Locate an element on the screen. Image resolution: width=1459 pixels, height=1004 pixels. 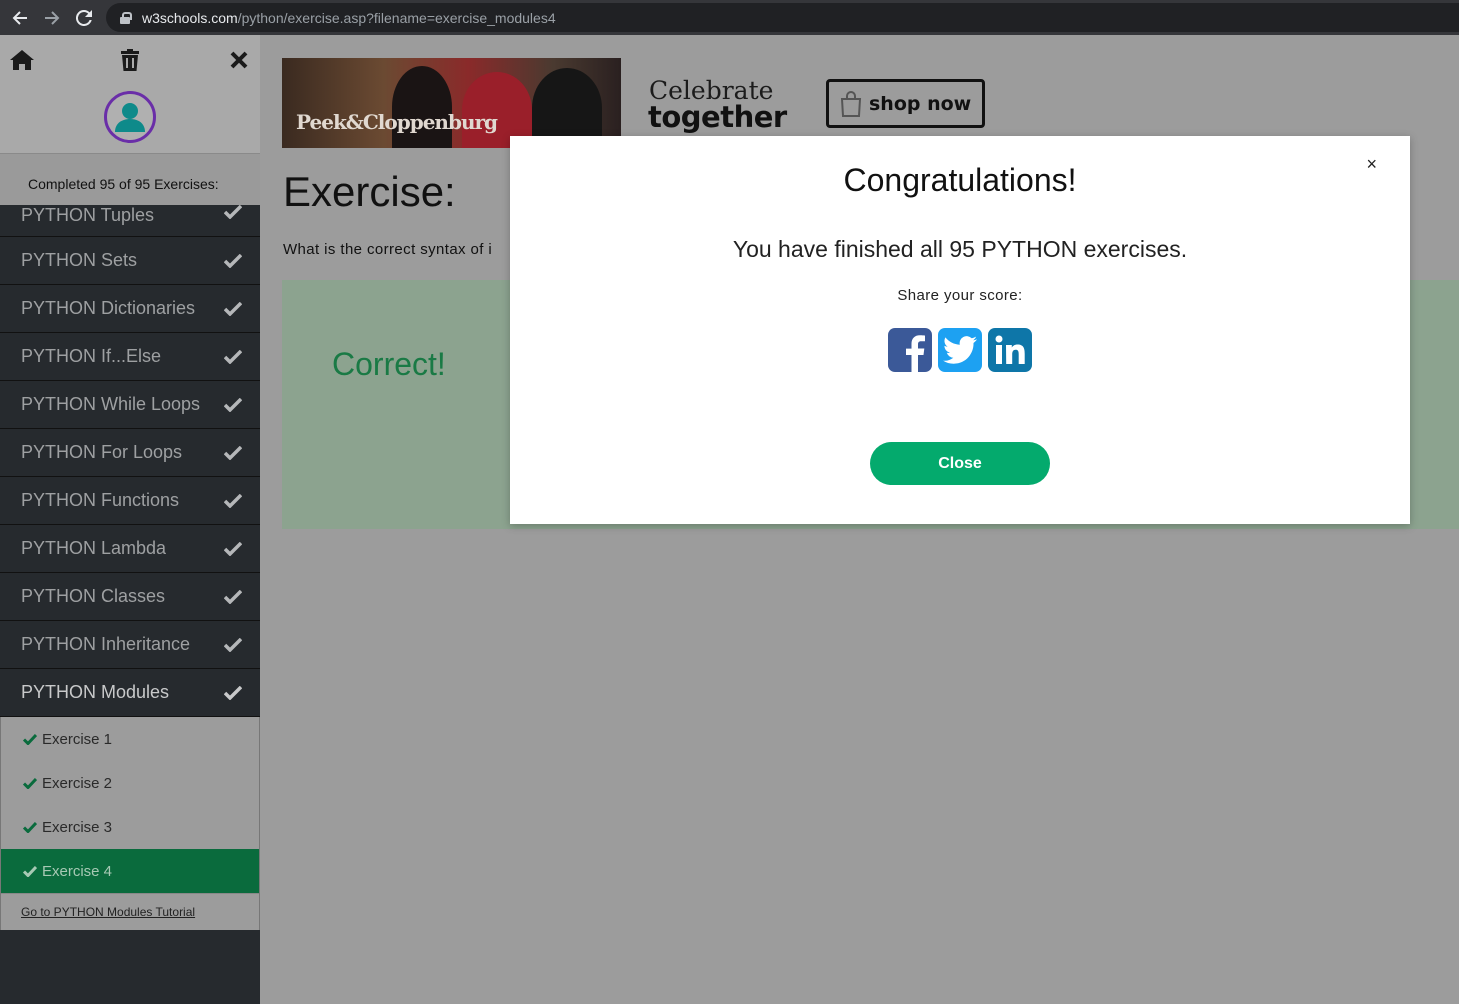
exercise-label: Exercise 1 is located at coordinates (77, 739).